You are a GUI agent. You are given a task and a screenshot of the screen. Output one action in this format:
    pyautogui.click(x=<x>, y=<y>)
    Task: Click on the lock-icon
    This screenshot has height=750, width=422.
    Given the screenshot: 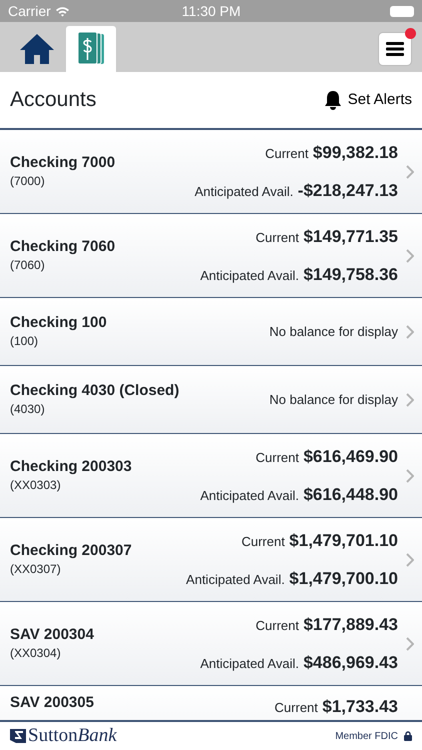 What is the action you would take?
    pyautogui.click(x=408, y=736)
    